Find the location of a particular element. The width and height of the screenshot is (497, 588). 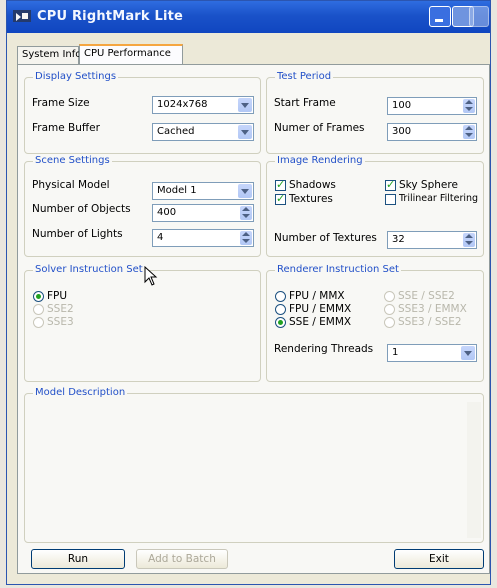

renderer-sse3-emmx-radio is located at coordinates (389, 309).